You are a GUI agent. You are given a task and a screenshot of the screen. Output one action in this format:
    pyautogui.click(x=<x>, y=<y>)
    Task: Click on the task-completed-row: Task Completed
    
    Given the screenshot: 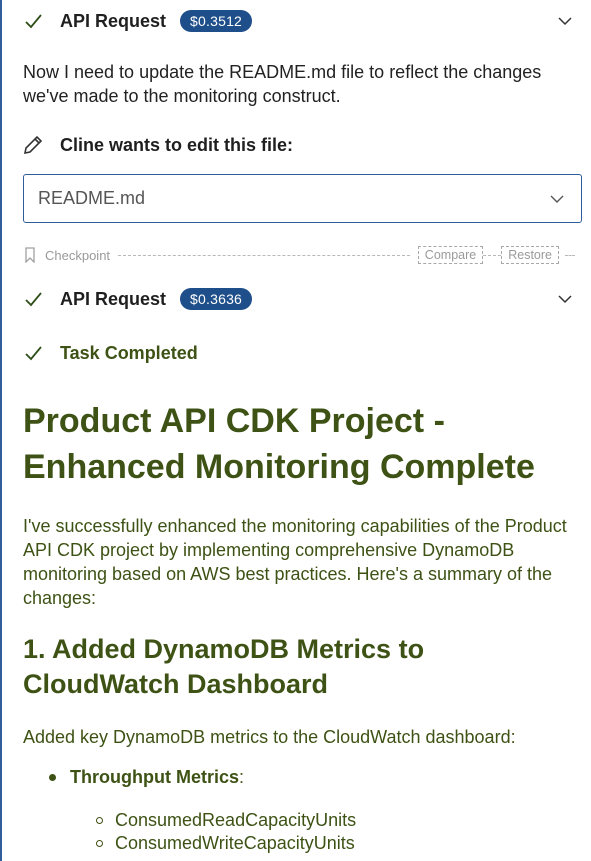 What is the action you would take?
    pyautogui.click(x=302, y=353)
    